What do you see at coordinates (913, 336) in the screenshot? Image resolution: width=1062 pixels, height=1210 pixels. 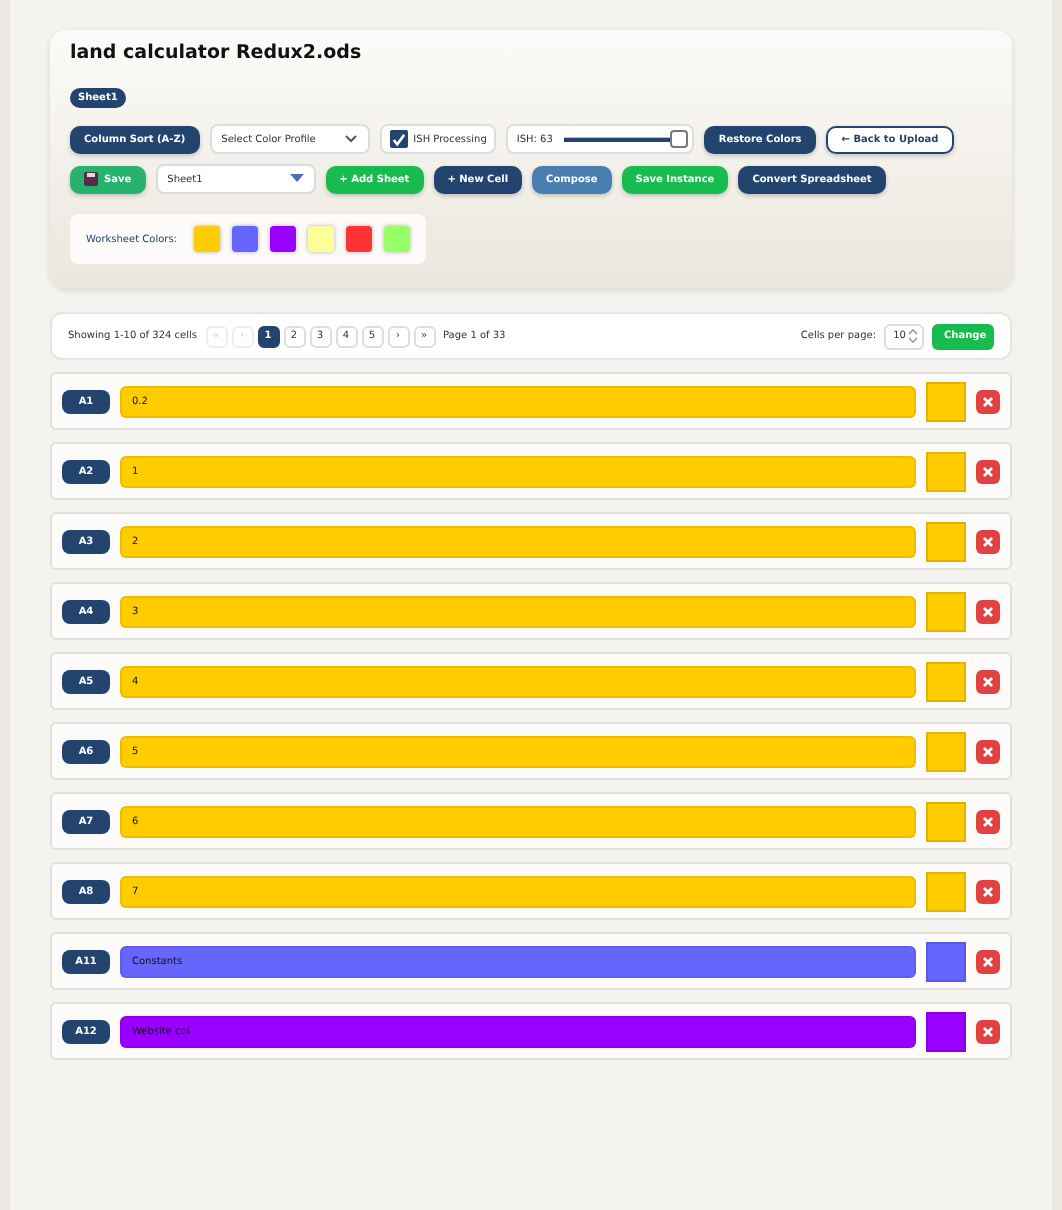 I see `spinner-icon` at bounding box center [913, 336].